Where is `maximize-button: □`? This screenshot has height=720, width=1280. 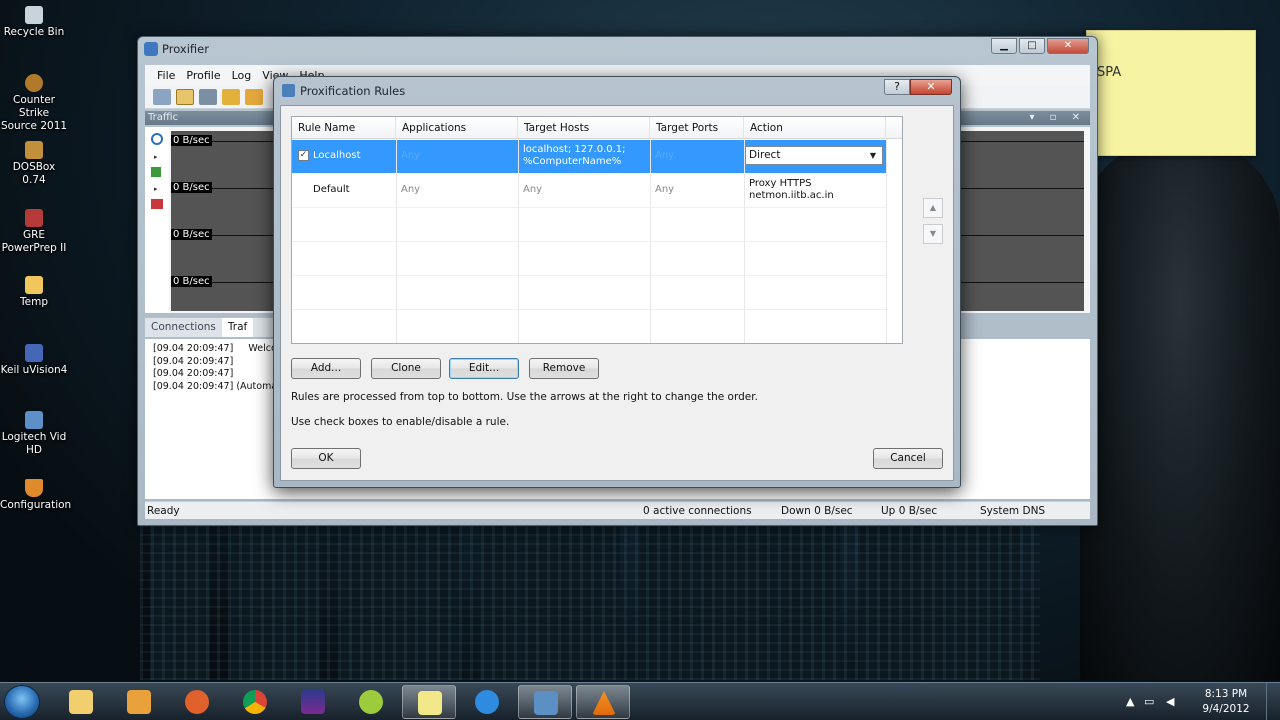 maximize-button: □ is located at coordinates (1032, 46).